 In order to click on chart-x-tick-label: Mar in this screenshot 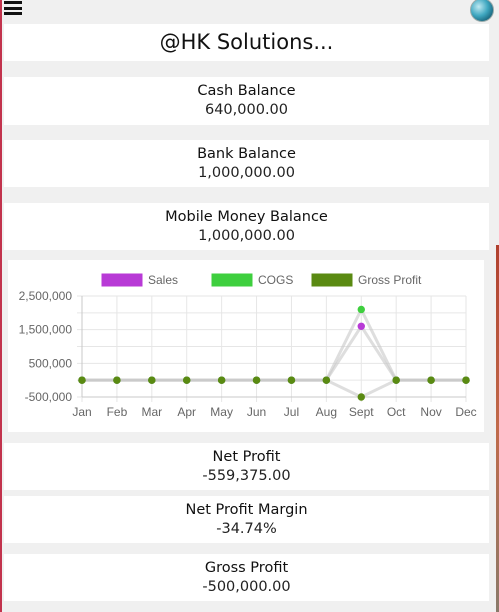, I will do `click(151, 412)`.